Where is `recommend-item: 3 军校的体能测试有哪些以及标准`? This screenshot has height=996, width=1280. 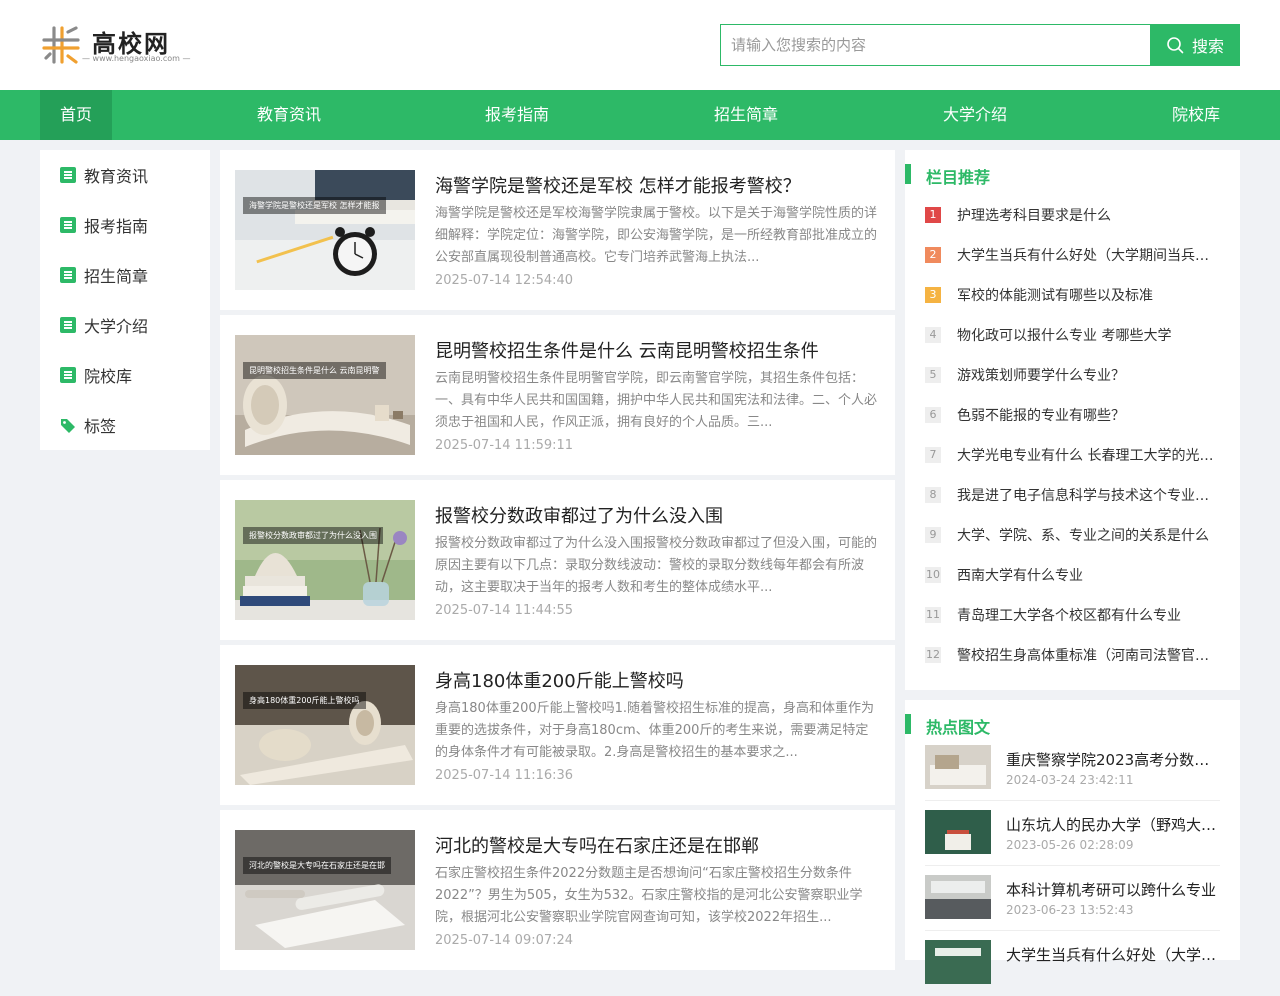
recommend-item: 3 军校的体能测试有哪些以及标准 is located at coordinates (1075, 295).